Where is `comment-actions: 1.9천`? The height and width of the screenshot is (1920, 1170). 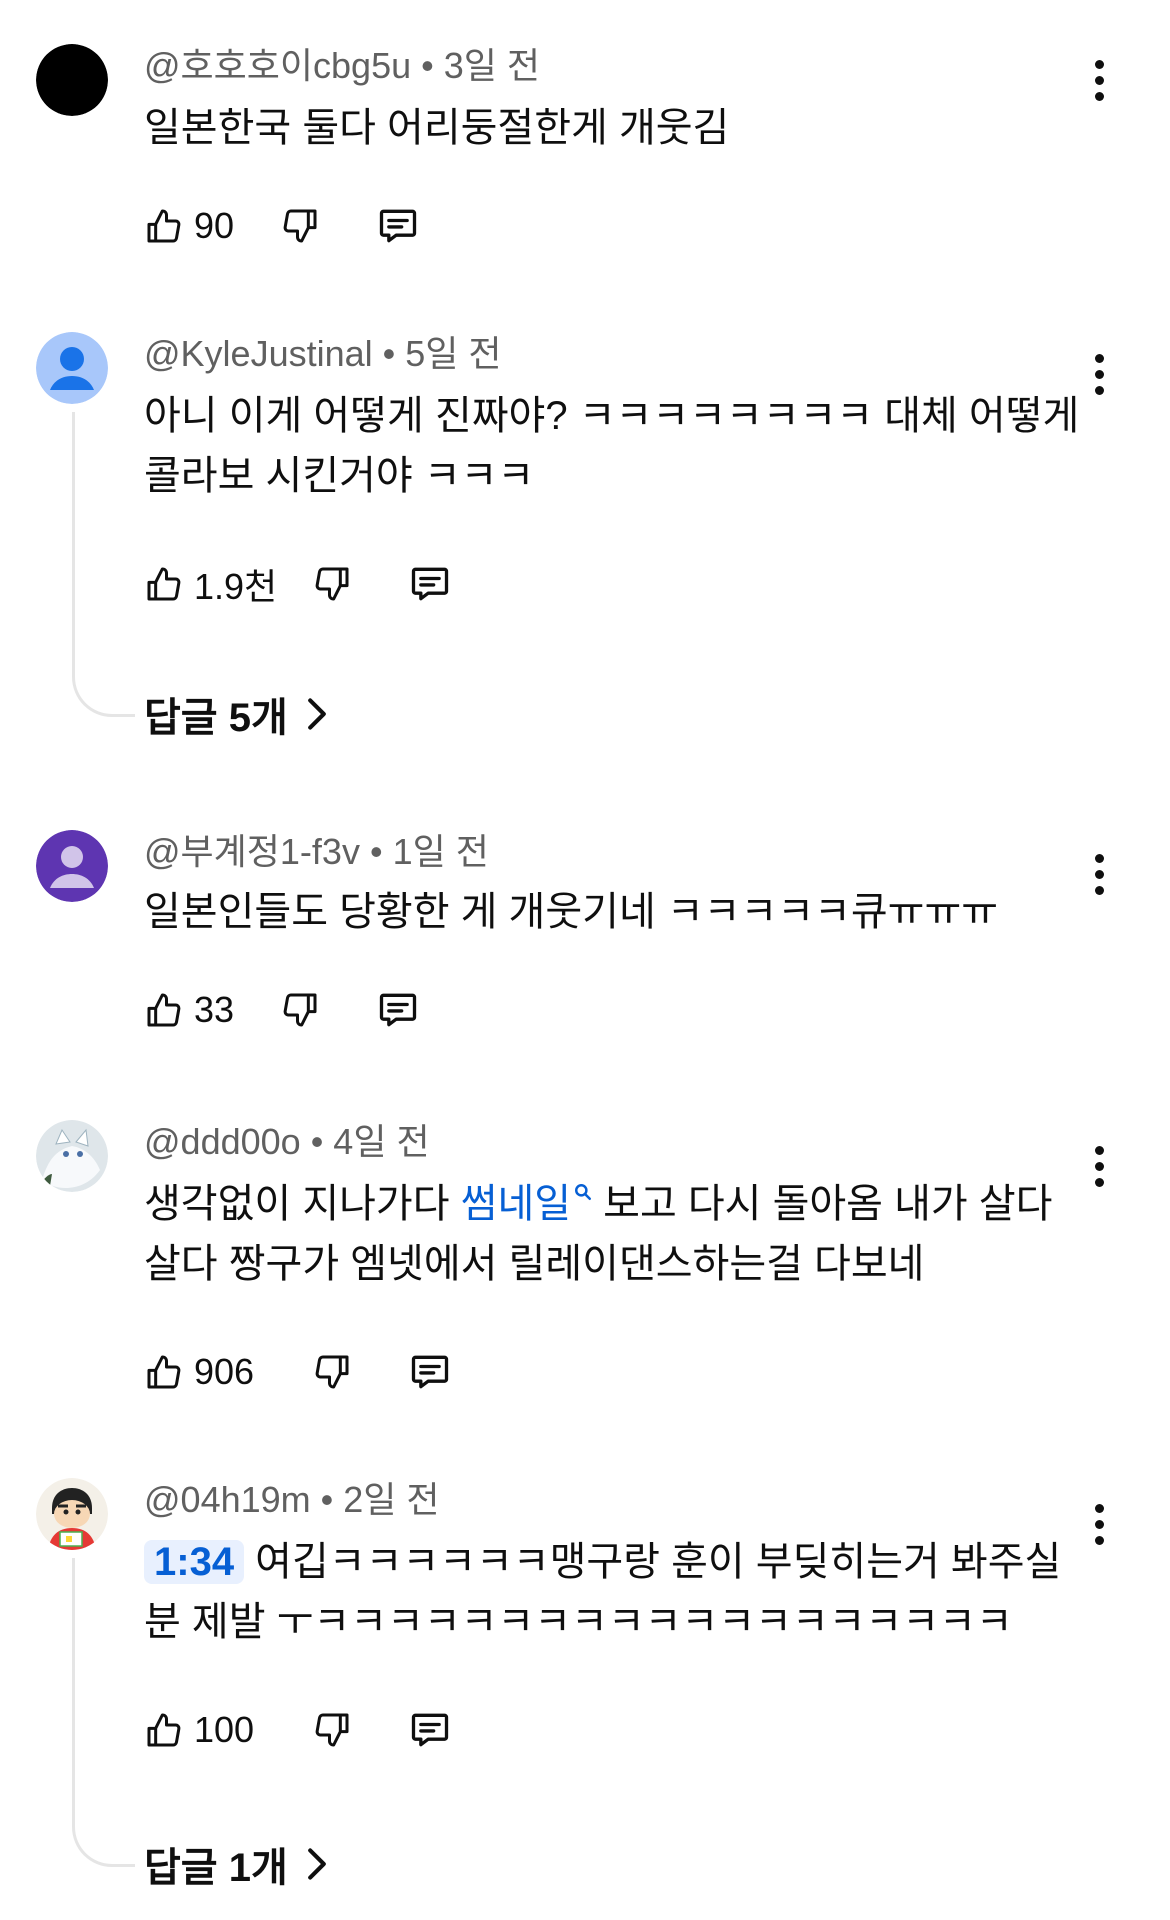 comment-actions: 1.9천 is located at coordinates (444, 584).